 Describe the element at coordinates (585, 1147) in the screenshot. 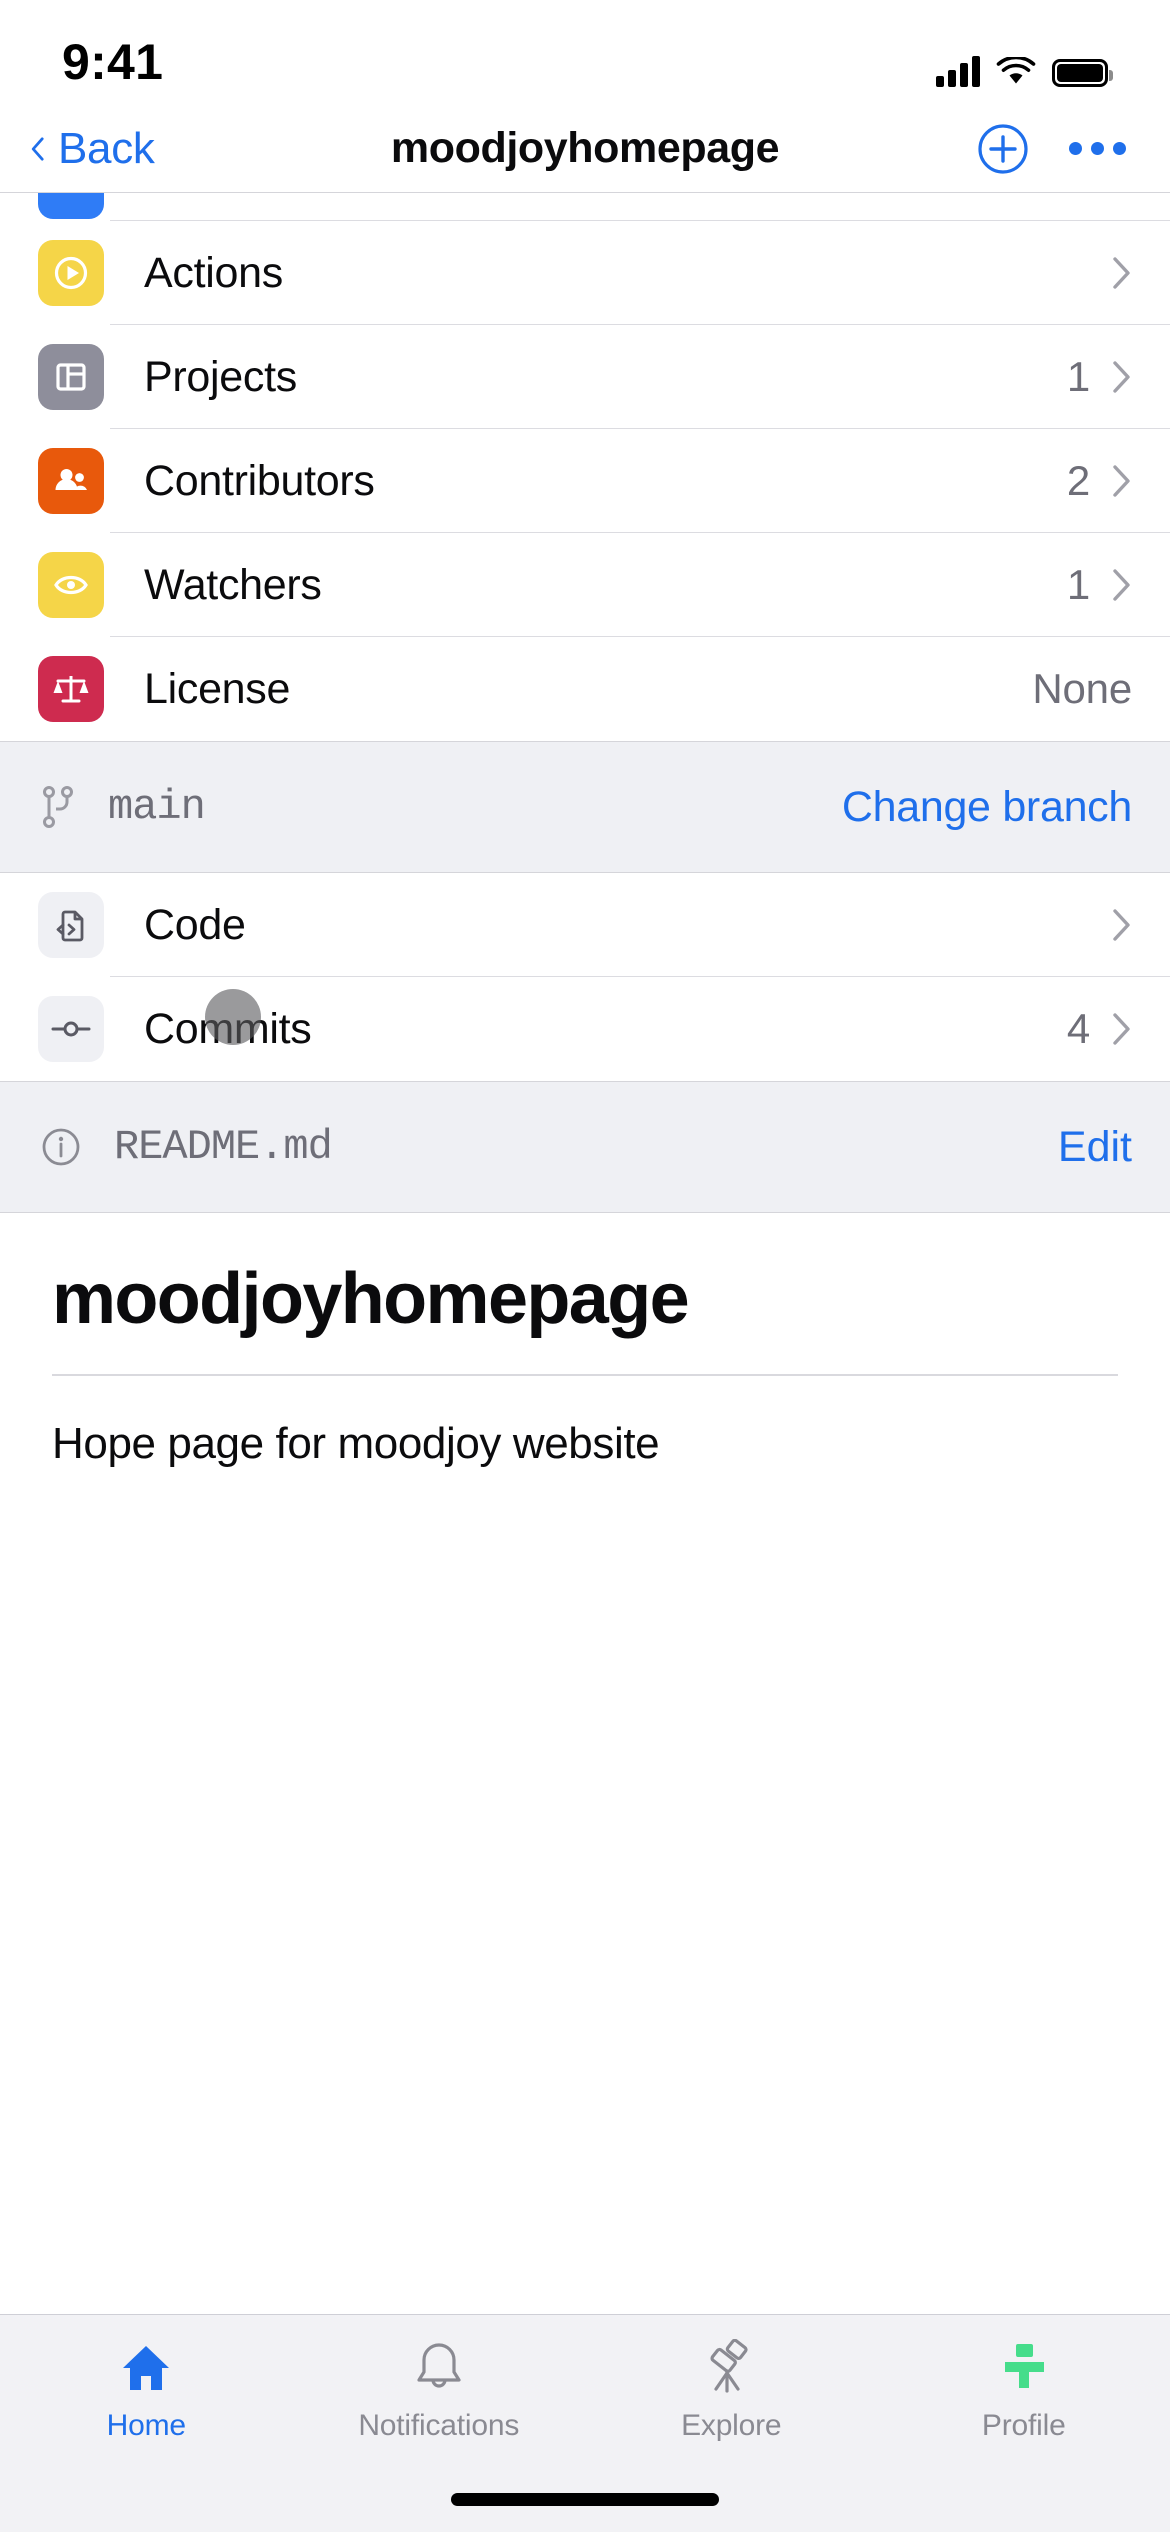

I see `readme-bar: README.md Edit` at that location.